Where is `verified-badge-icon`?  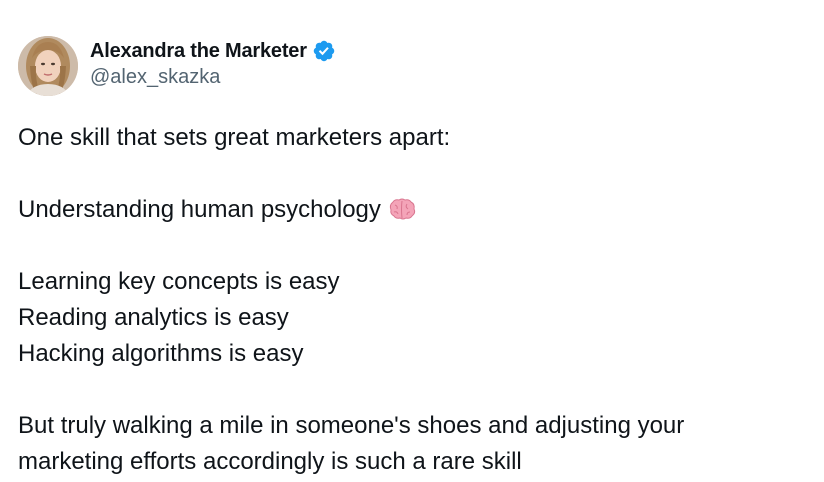
verified-badge-icon is located at coordinates (324, 51).